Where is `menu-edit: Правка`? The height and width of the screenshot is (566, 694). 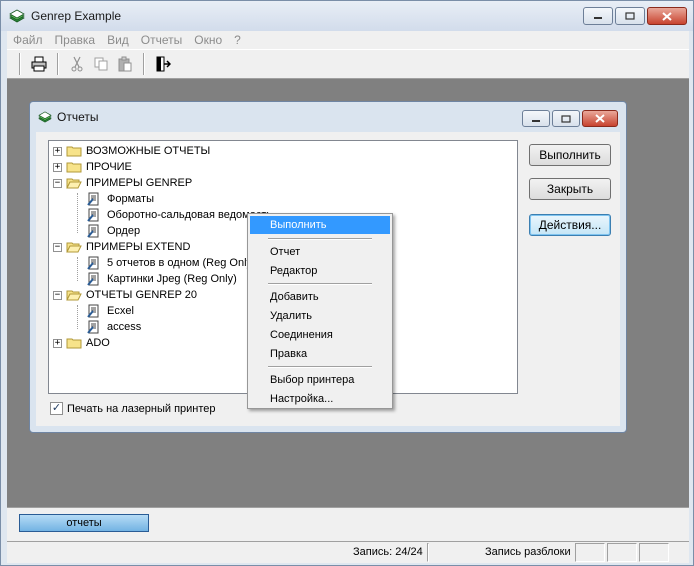
menu-edit: Правка is located at coordinates (75, 40).